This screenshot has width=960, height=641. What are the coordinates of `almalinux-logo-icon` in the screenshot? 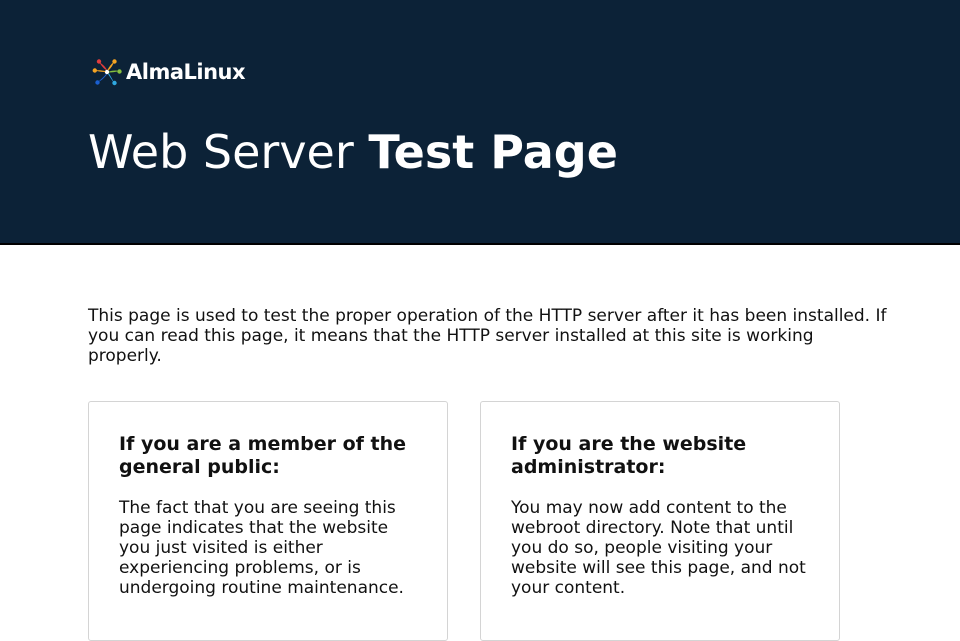 It's located at (107, 72).